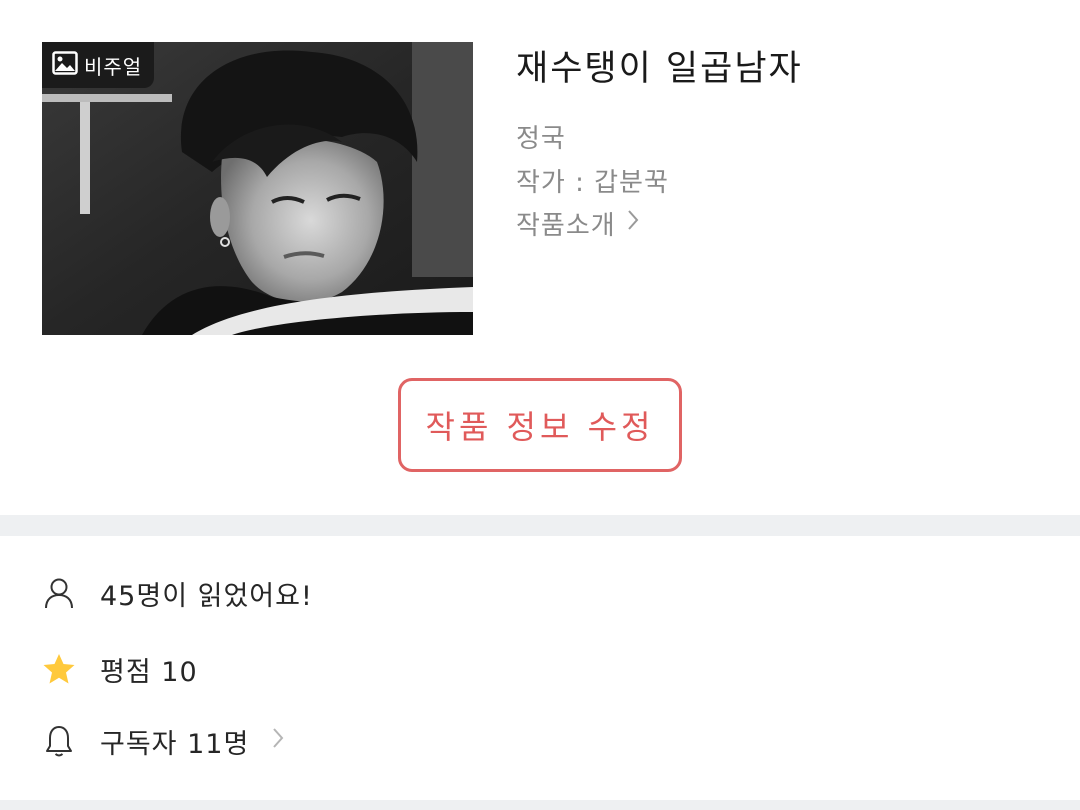 This screenshot has height=810, width=1080. Describe the element at coordinates (175, 744) in the screenshot. I see `subscribers-text: 구독자 11명` at that location.